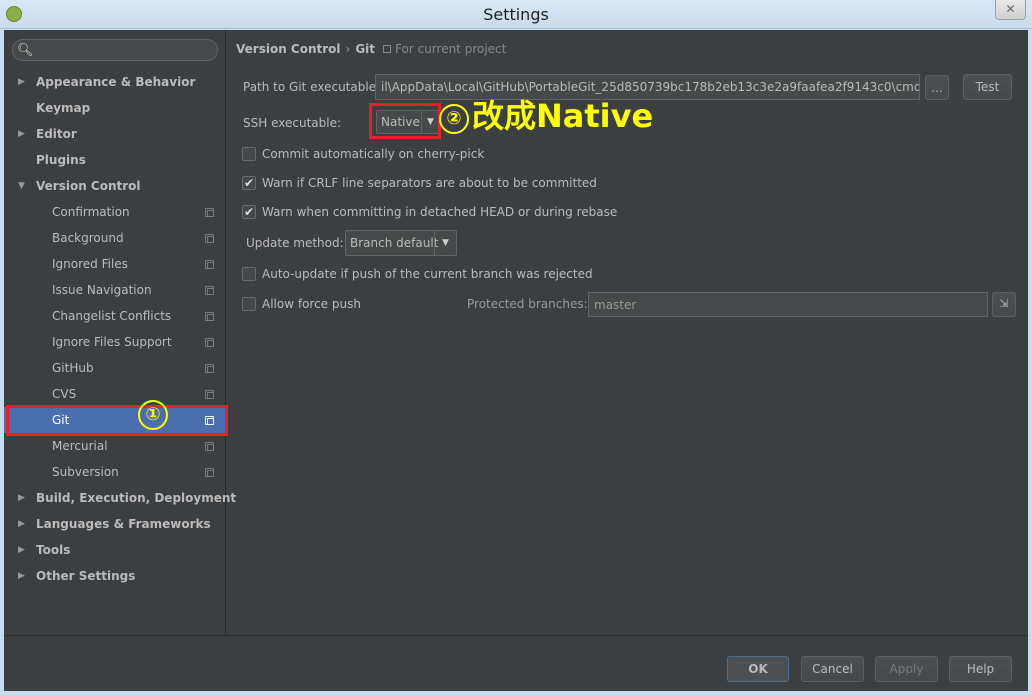 Image resolution: width=1032 pixels, height=695 pixels. Describe the element at coordinates (153, 415) in the screenshot. I see `annotation-number-one: ①` at that location.